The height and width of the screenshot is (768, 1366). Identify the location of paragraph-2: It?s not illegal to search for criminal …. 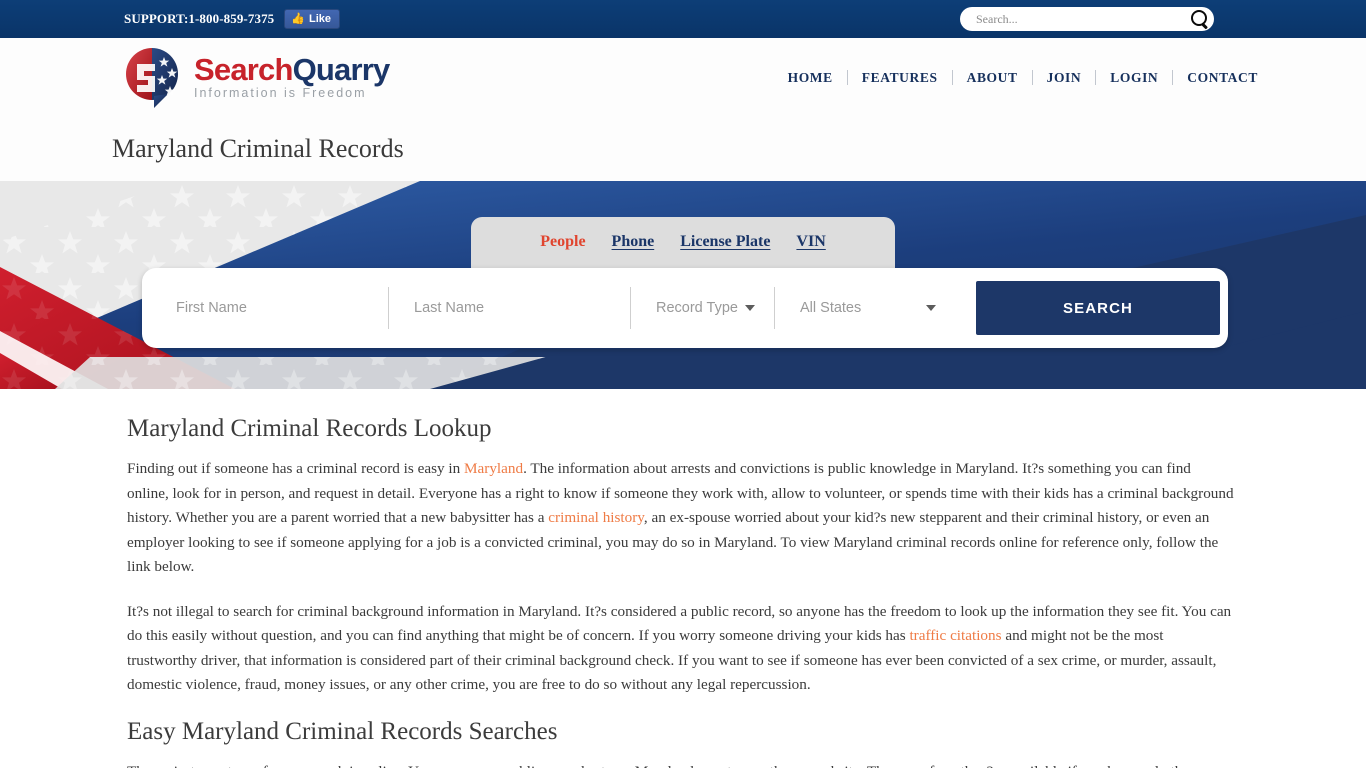
(680, 649).